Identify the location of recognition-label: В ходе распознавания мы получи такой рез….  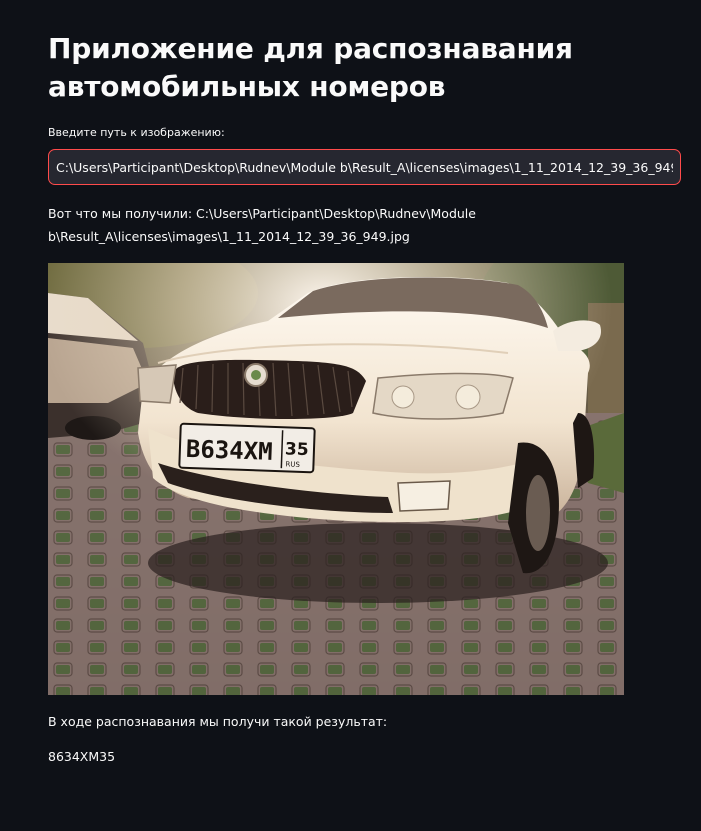
(218, 721).